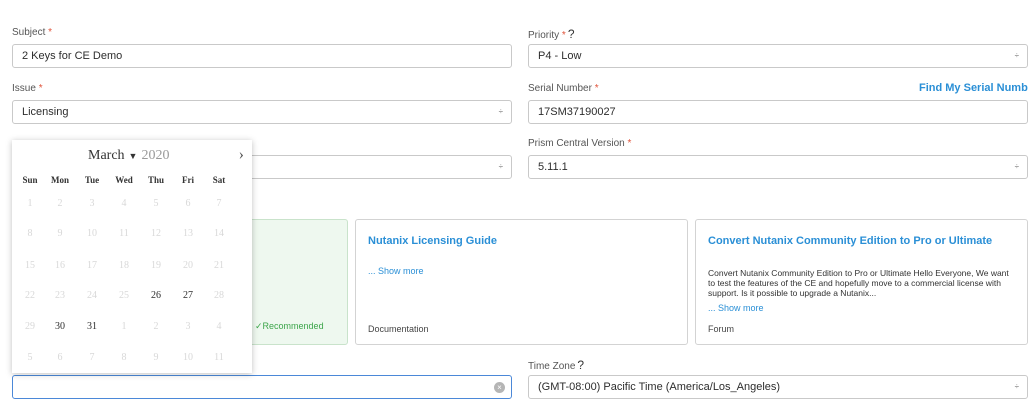 The height and width of the screenshot is (402, 1028). Describe the element at coordinates (294, 282) in the screenshot. I see `suggestion-card-recommended: ✓Recommended` at that location.